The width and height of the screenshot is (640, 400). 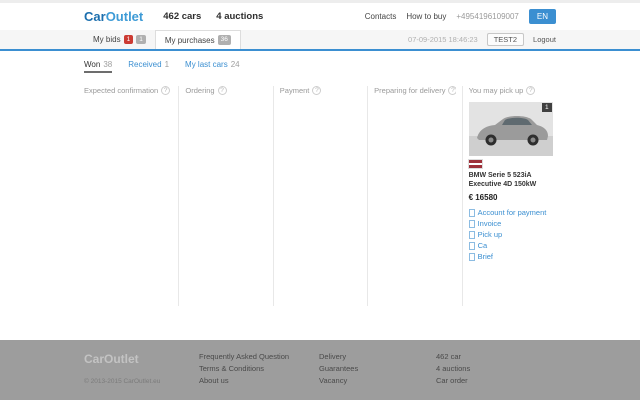 I want to click on my-purchases-badge: 36, so click(x=224, y=40).